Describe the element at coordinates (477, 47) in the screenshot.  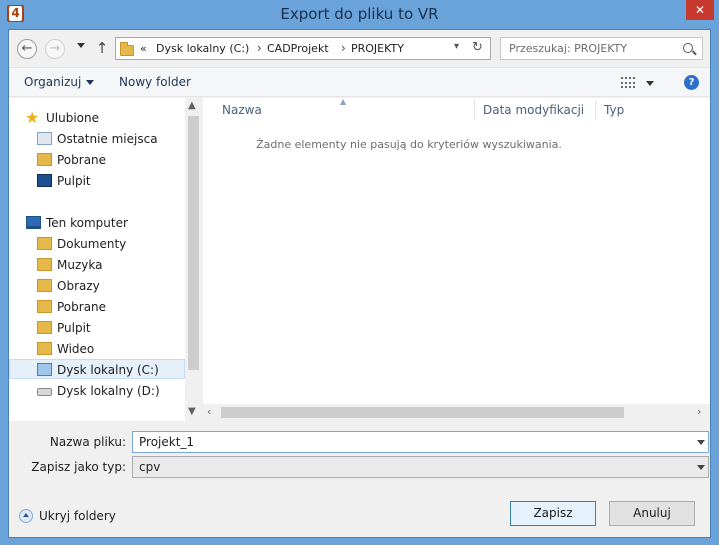
I see `refresh-icon: ↻` at that location.